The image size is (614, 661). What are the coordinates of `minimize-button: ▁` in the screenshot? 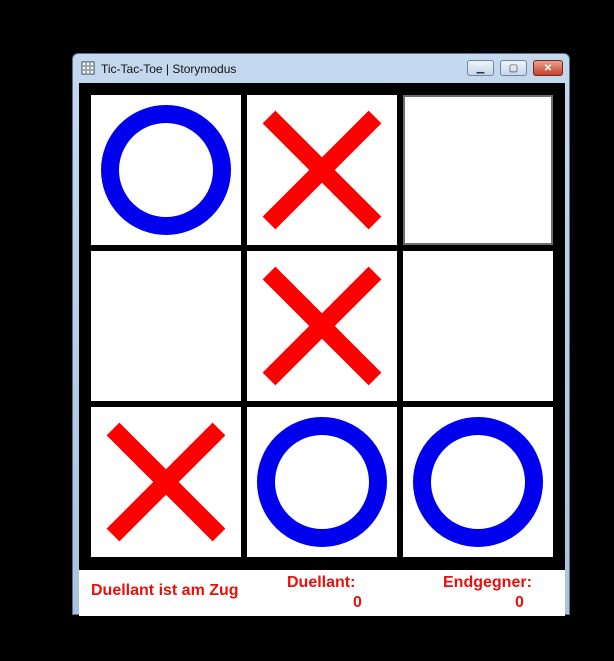 It's located at (480, 68).